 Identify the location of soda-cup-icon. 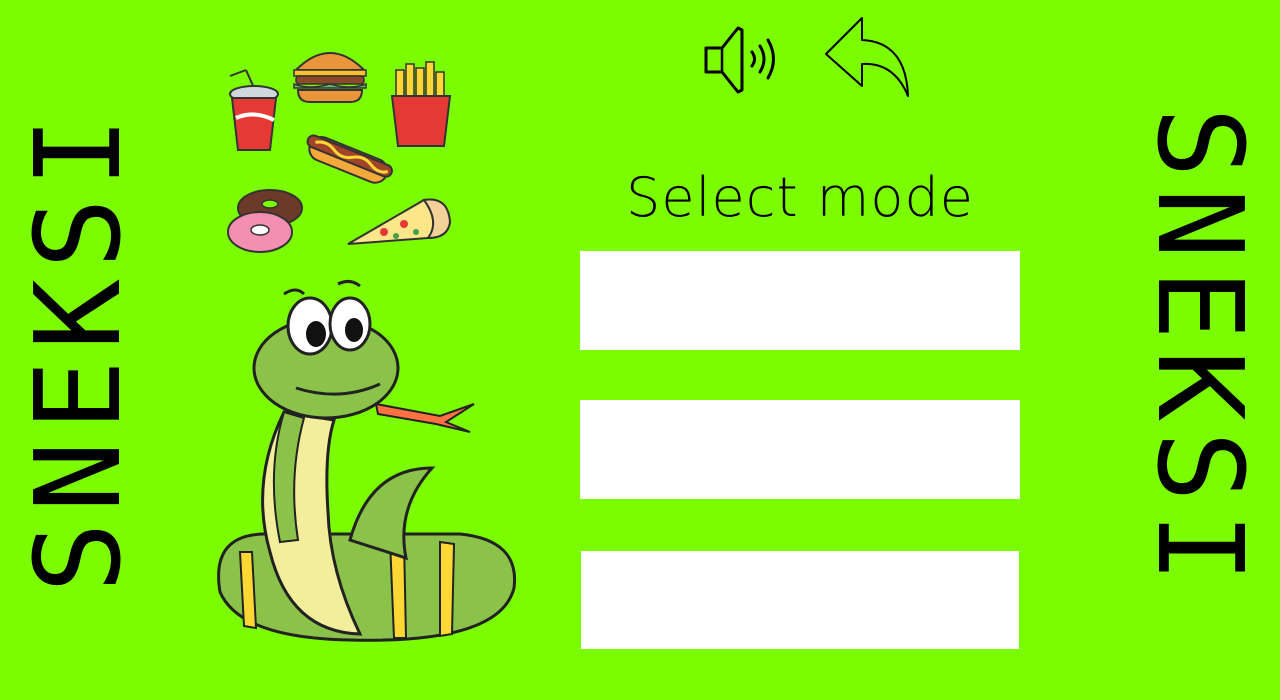
(254, 110).